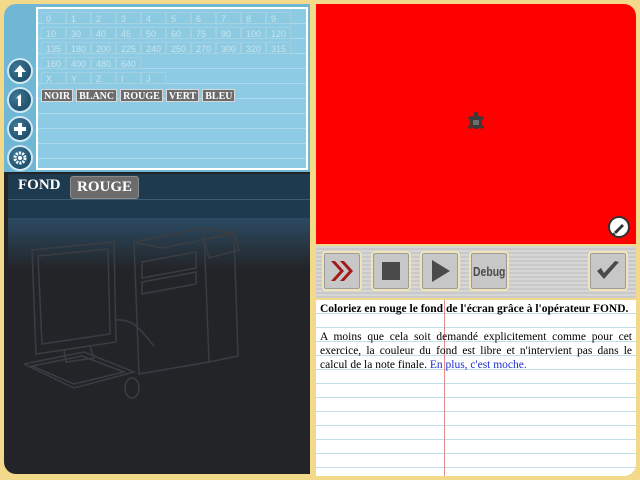  Describe the element at coordinates (97, 95) in the screenshot. I see `color-chip-blanc: BLANC` at that location.